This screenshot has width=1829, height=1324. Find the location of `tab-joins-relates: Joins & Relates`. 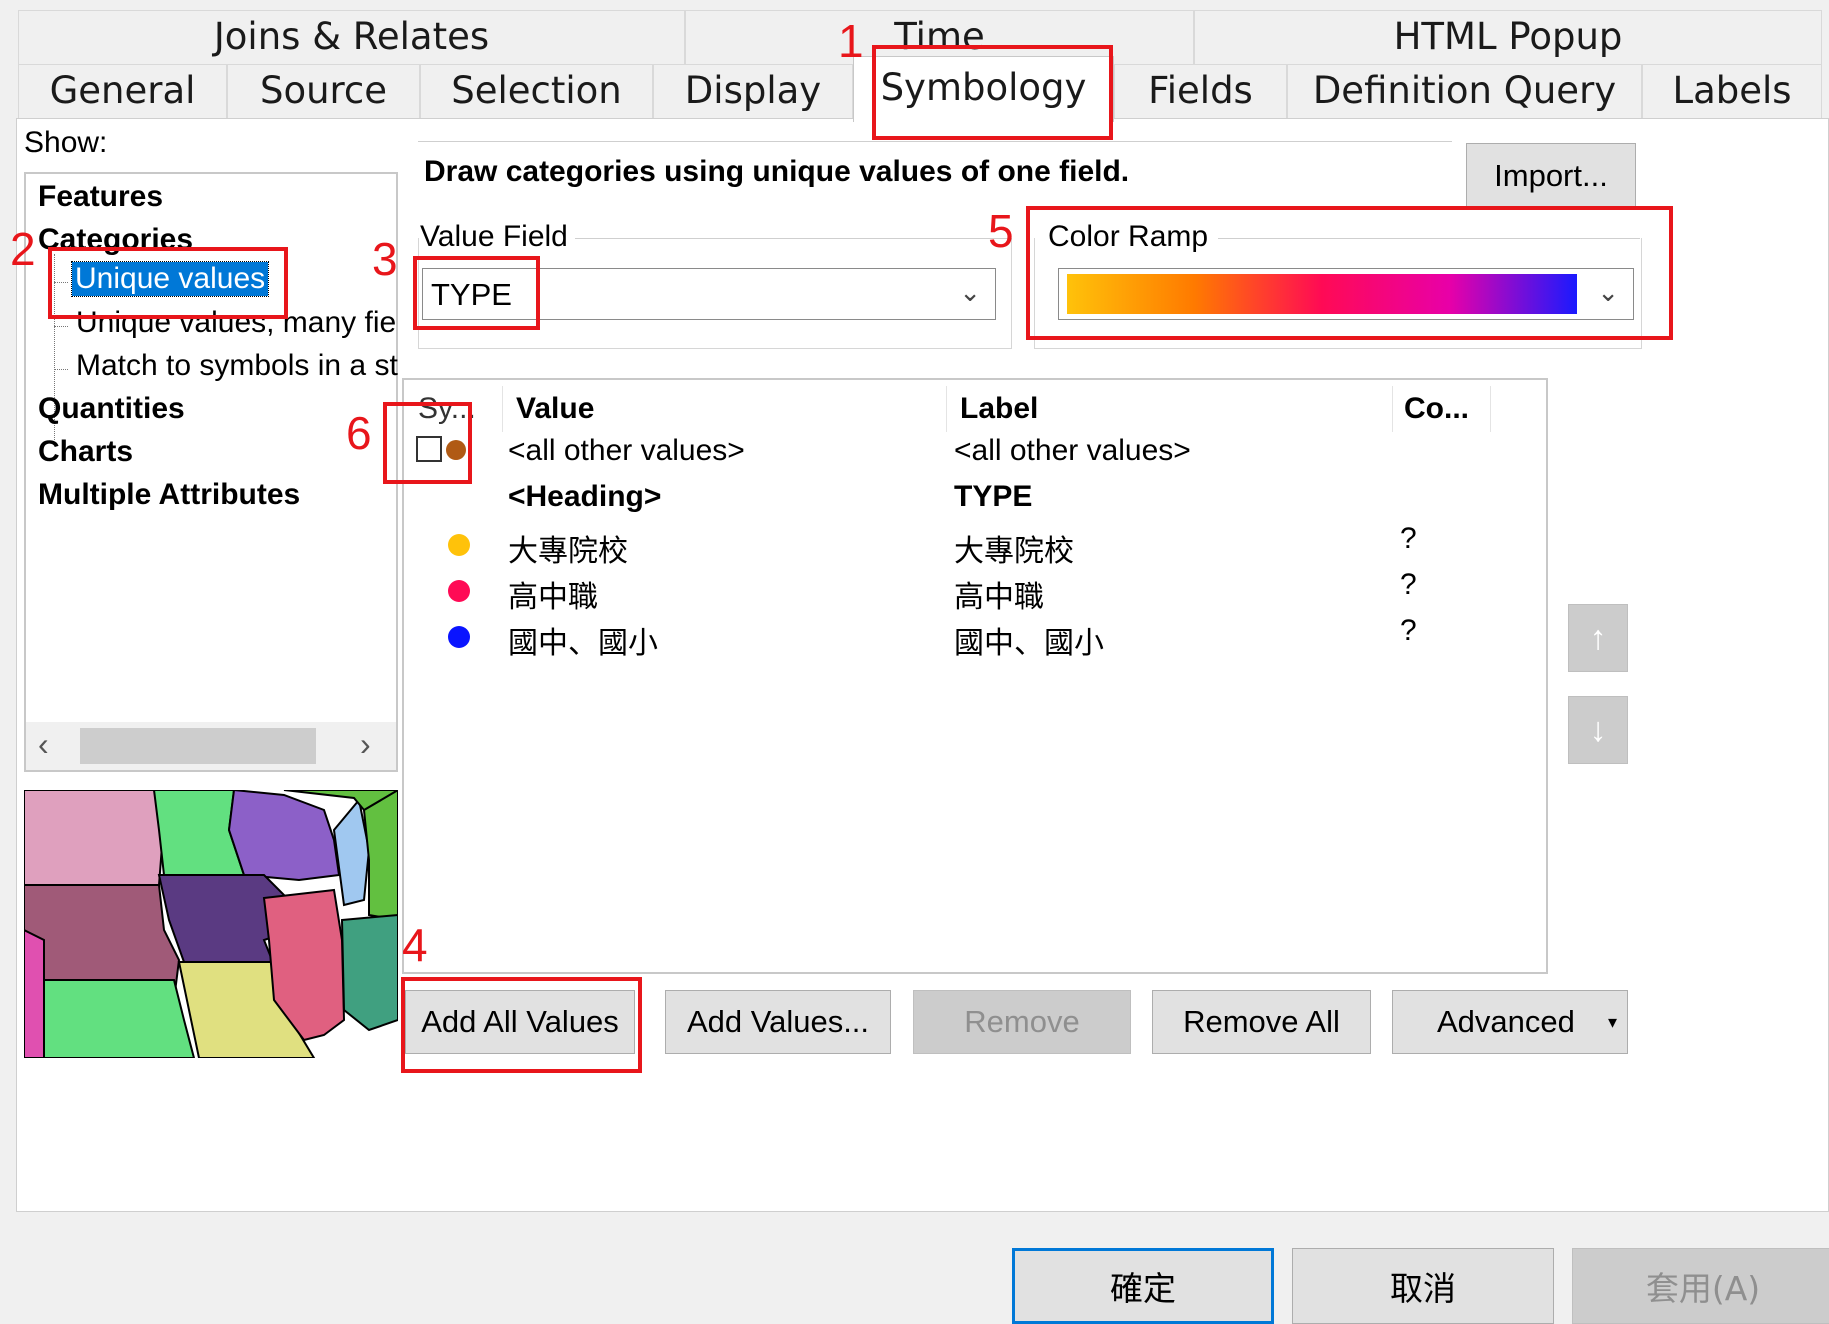

tab-joins-relates: Joins & Relates is located at coordinates (351, 37).